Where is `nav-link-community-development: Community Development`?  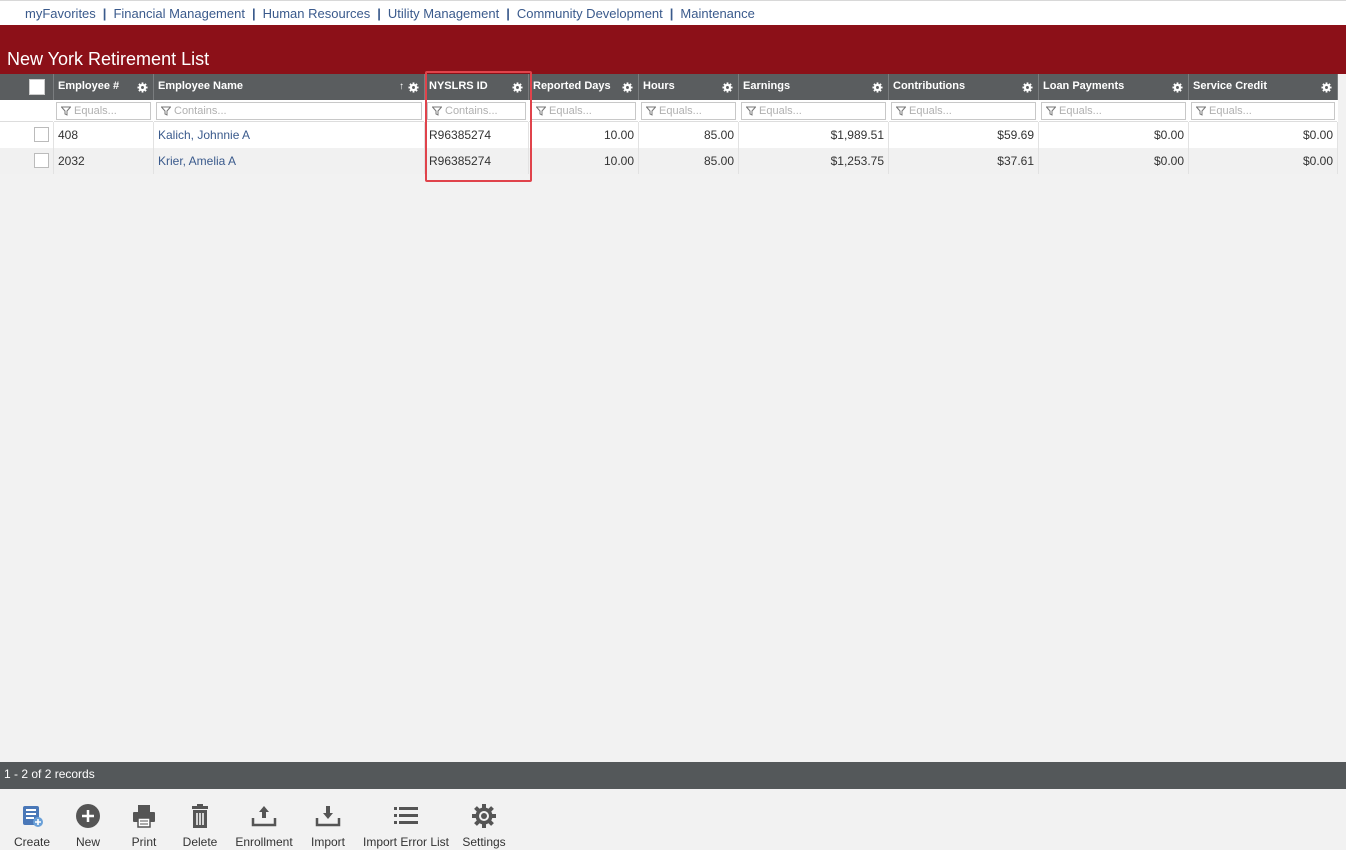
nav-link-community-development: Community Development is located at coordinates (590, 13).